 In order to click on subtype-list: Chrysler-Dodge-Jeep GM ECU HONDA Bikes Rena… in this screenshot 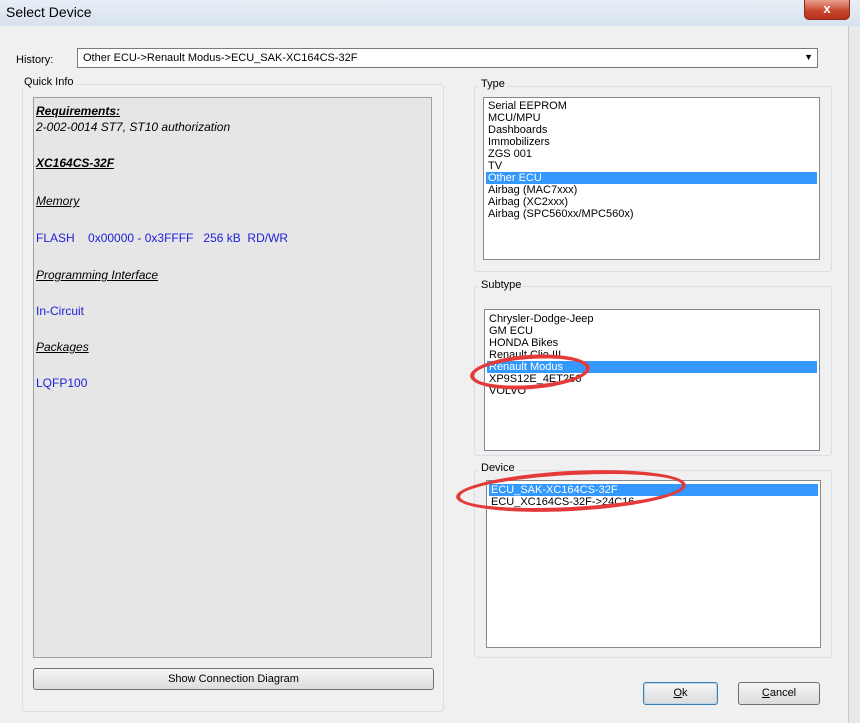, I will do `click(652, 380)`.